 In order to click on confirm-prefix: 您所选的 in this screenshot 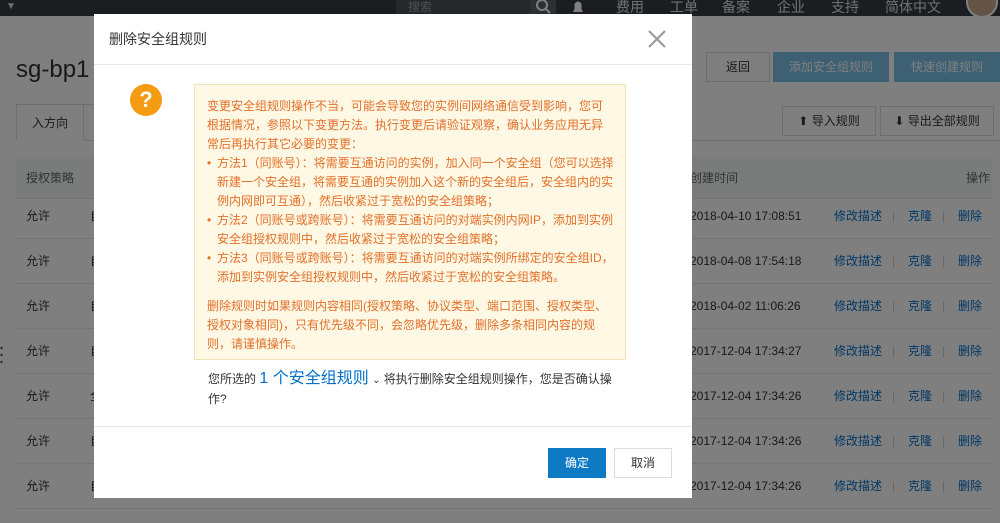, I will do `click(232, 379)`.